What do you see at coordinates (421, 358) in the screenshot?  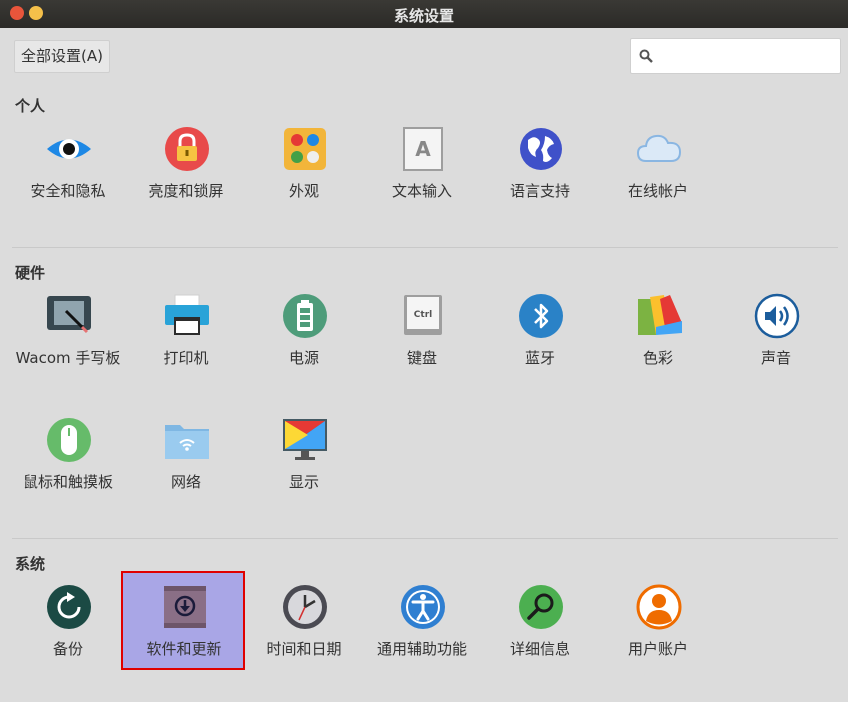 I see `item-label: 键盘` at bounding box center [421, 358].